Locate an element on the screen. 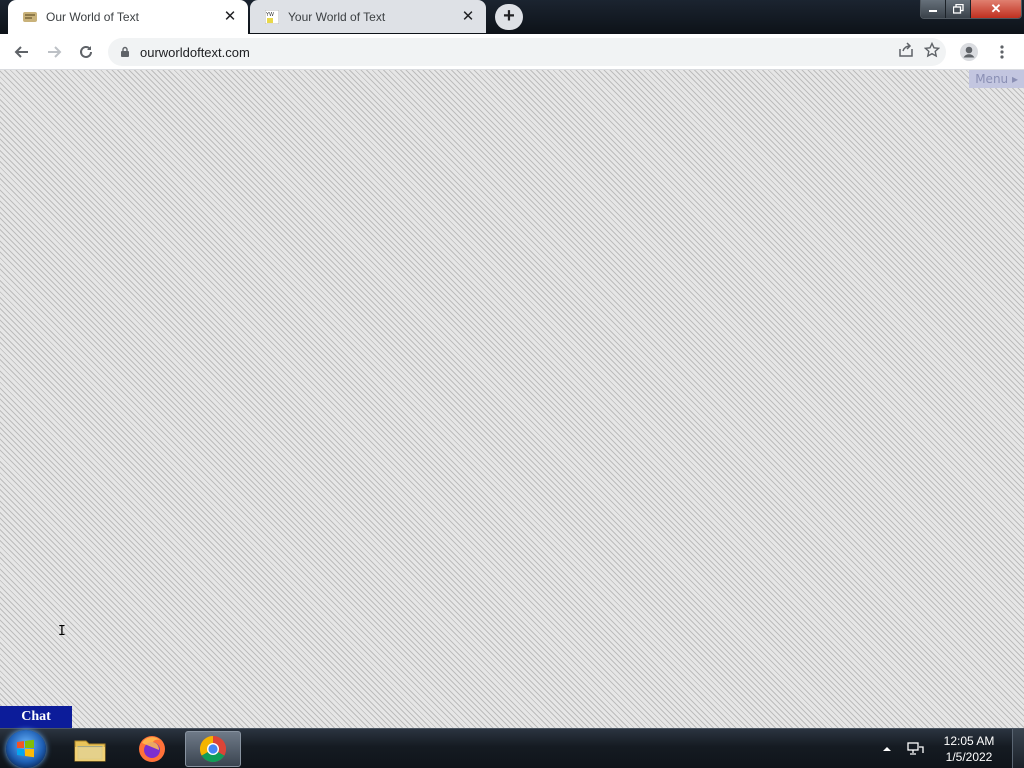 This screenshot has height=768, width=1024. browser-menu-button is located at coordinates (1002, 52).